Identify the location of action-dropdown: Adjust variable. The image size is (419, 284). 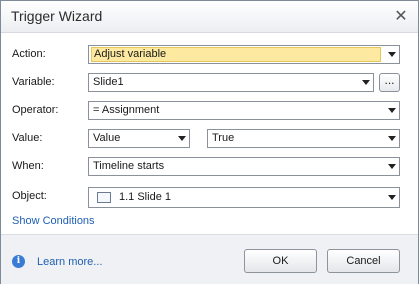
(244, 54).